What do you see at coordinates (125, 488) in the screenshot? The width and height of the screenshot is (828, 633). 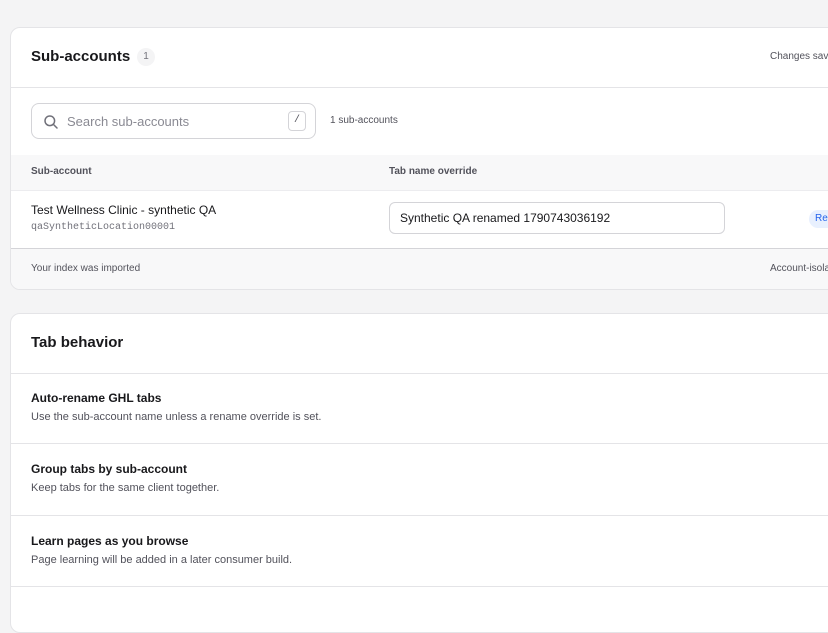 I see `setting-description: Keep tabs for the same client together.` at bounding box center [125, 488].